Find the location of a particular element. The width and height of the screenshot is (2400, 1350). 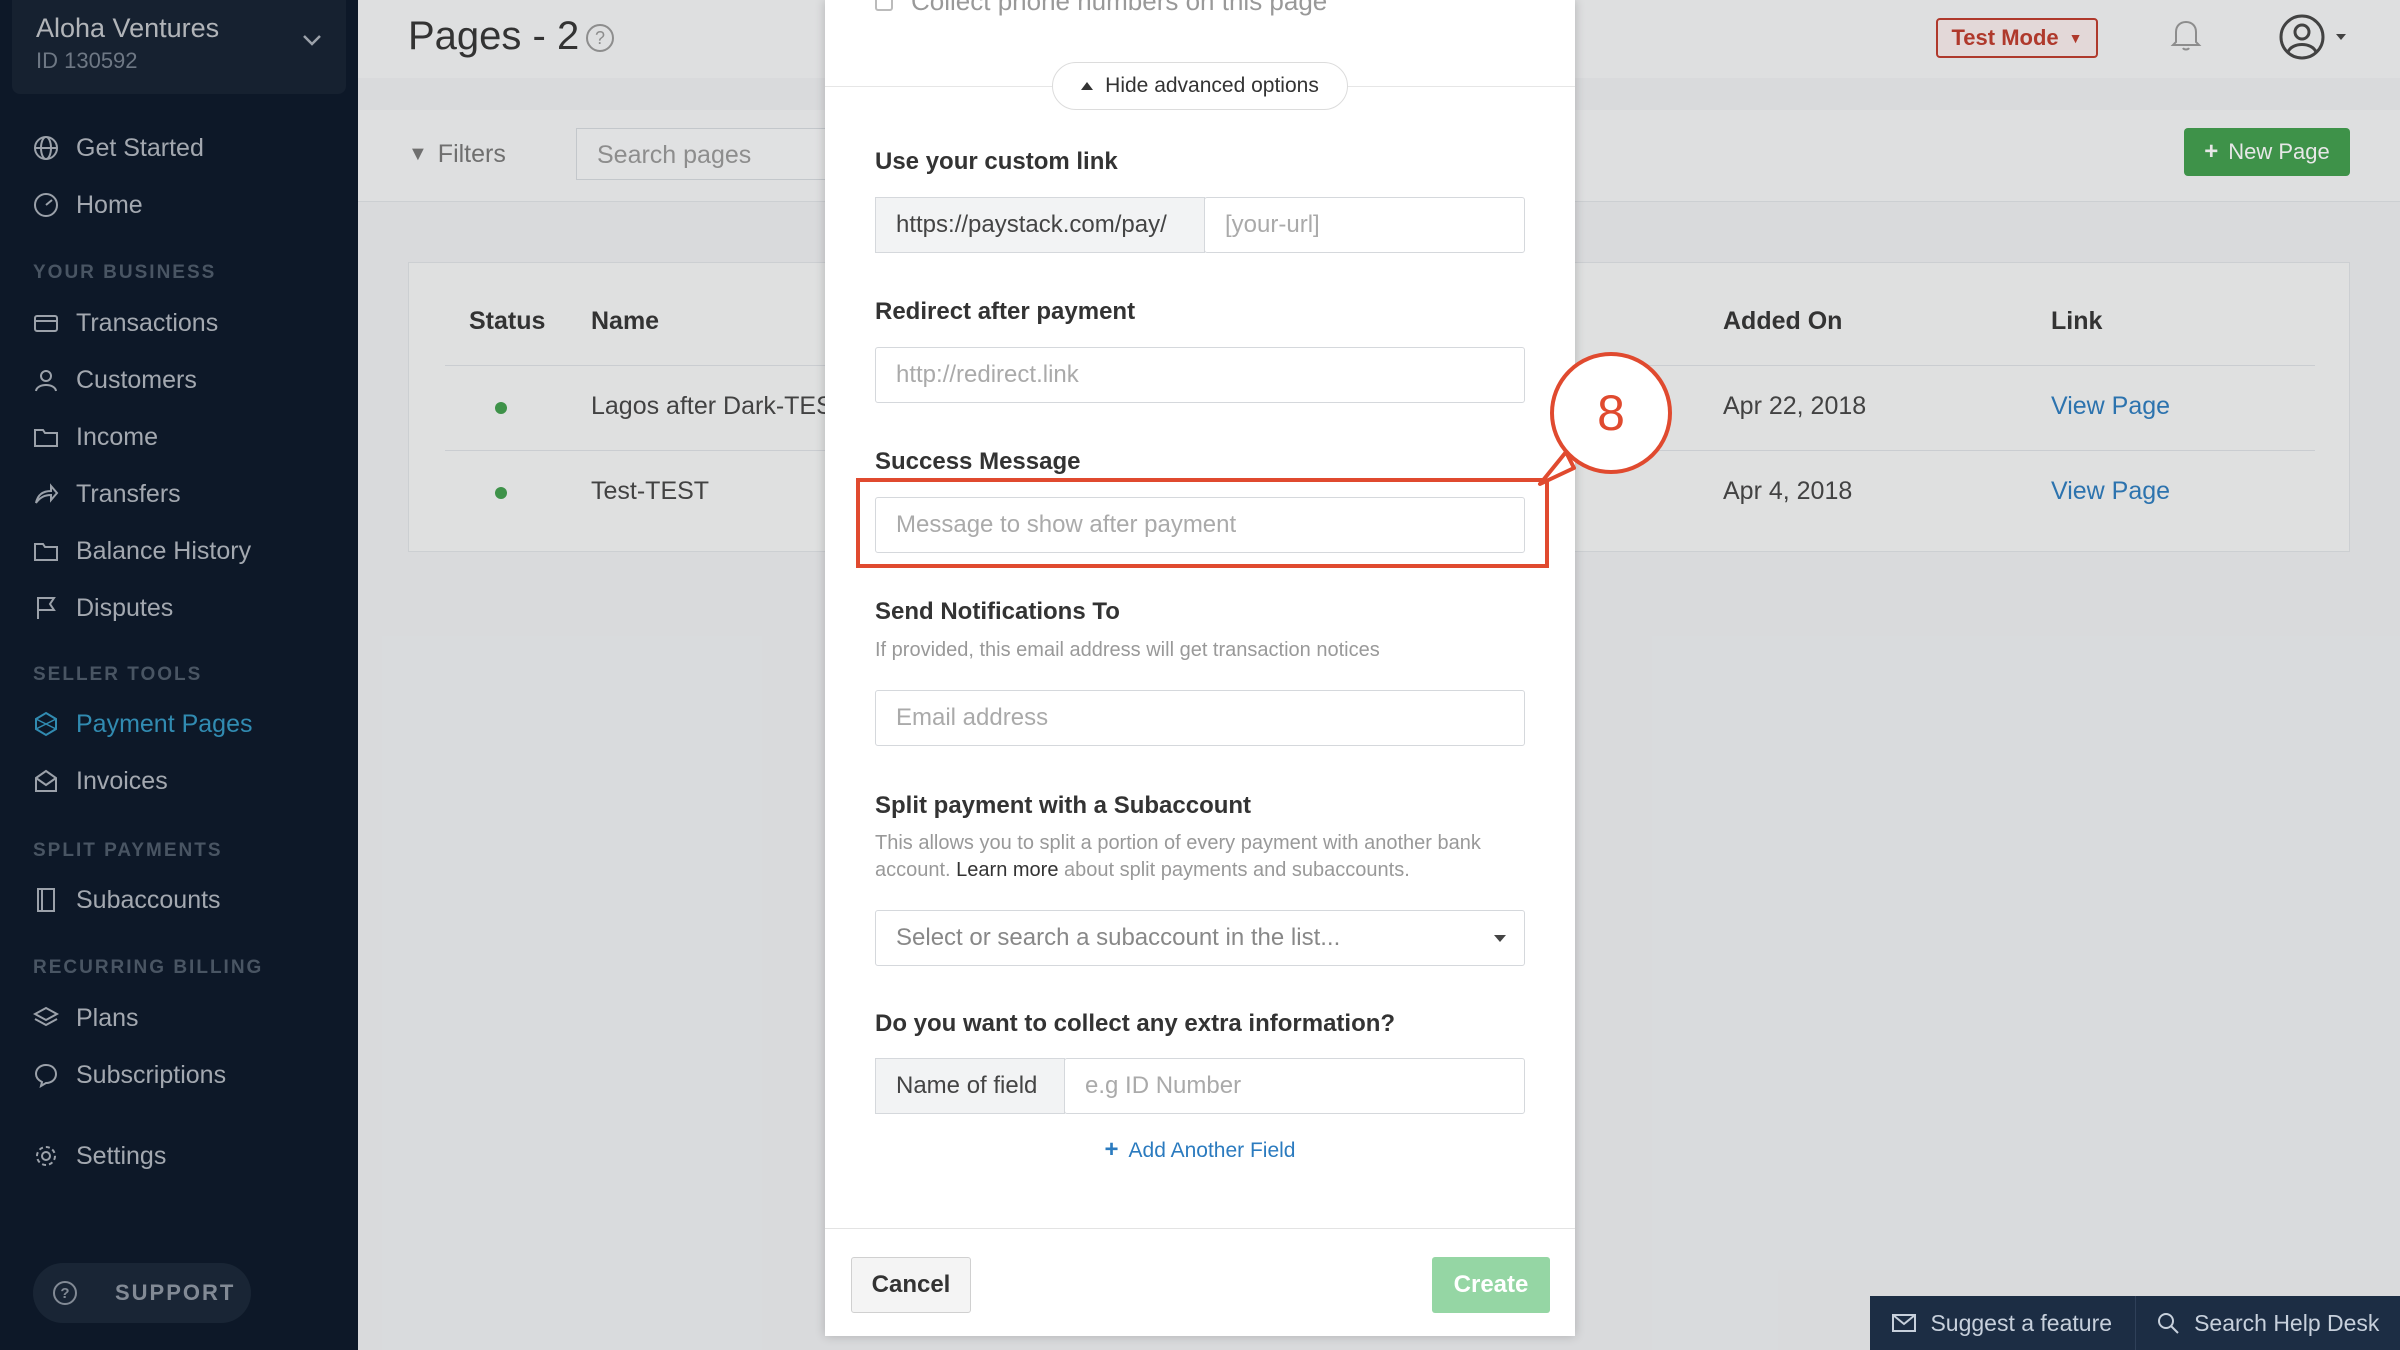

add-another-field-link: + Add Another Field is located at coordinates (1200, 1150).